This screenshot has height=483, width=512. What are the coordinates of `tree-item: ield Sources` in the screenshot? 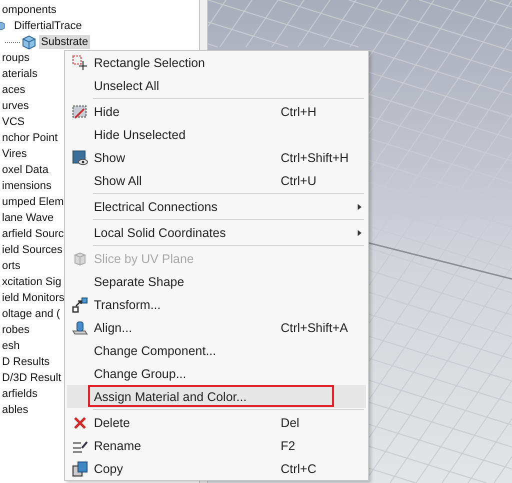 It's located at (32, 250).